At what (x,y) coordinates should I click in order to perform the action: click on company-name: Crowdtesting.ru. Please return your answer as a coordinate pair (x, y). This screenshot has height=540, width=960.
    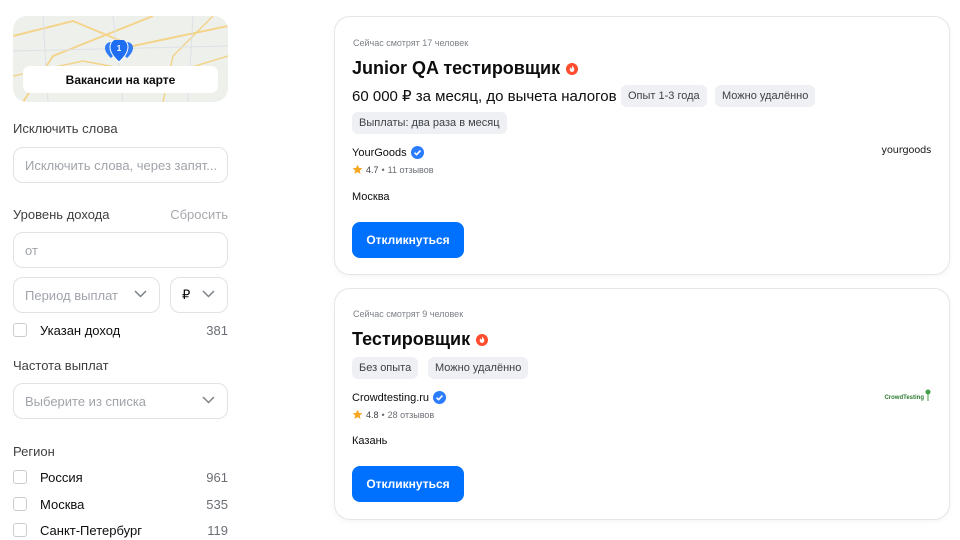
    Looking at the image, I should click on (399, 397).